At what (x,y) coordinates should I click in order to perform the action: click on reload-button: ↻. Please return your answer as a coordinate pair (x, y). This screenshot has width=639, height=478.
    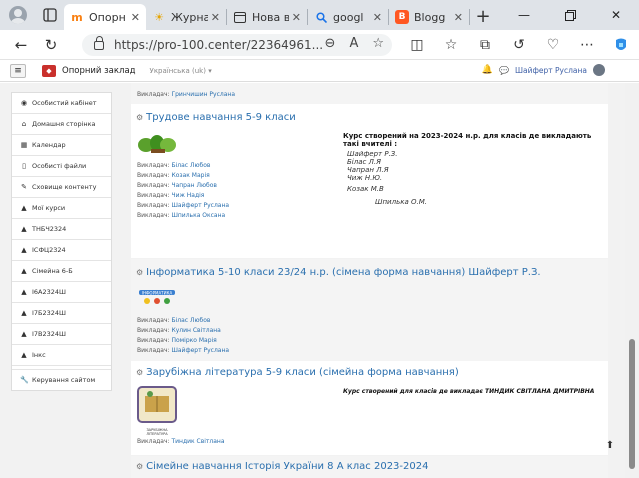
    Looking at the image, I should click on (51, 45).